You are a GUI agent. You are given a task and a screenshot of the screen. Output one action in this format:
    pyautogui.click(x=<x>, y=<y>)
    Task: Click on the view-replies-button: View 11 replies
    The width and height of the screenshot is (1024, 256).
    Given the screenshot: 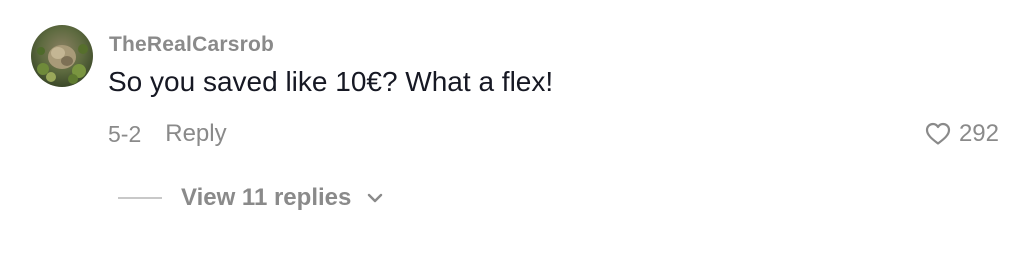 What is the action you would take?
    pyautogui.click(x=250, y=198)
    